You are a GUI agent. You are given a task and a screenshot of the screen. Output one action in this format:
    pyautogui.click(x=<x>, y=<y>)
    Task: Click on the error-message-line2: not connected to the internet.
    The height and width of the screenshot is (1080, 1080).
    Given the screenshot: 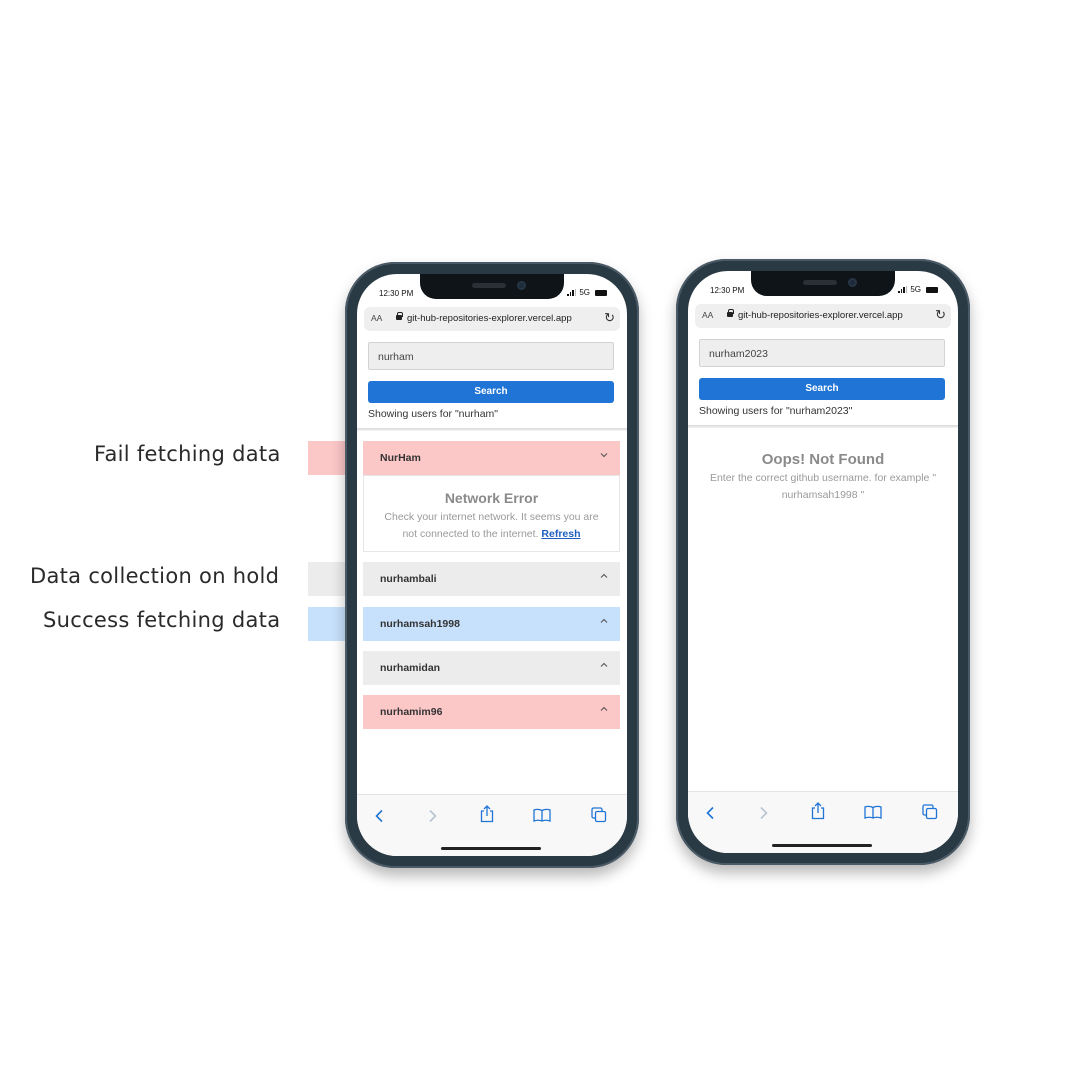 What is the action you would take?
    pyautogui.click(x=470, y=534)
    